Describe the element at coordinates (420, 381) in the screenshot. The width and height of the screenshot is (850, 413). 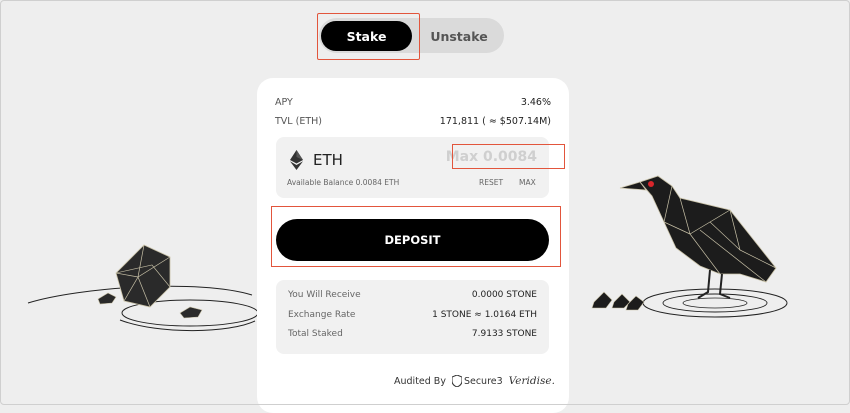
I see `audited-by-label: Audited By` at that location.